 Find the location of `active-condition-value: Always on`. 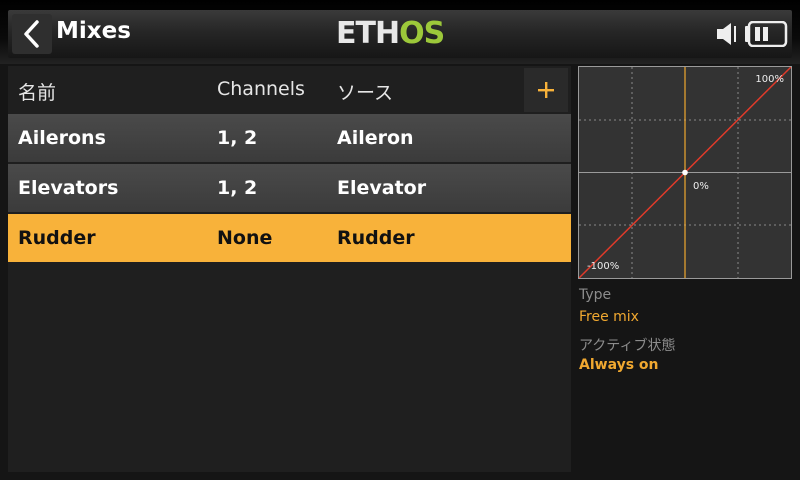

active-condition-value: Always on is located at coordinates (619, 365).